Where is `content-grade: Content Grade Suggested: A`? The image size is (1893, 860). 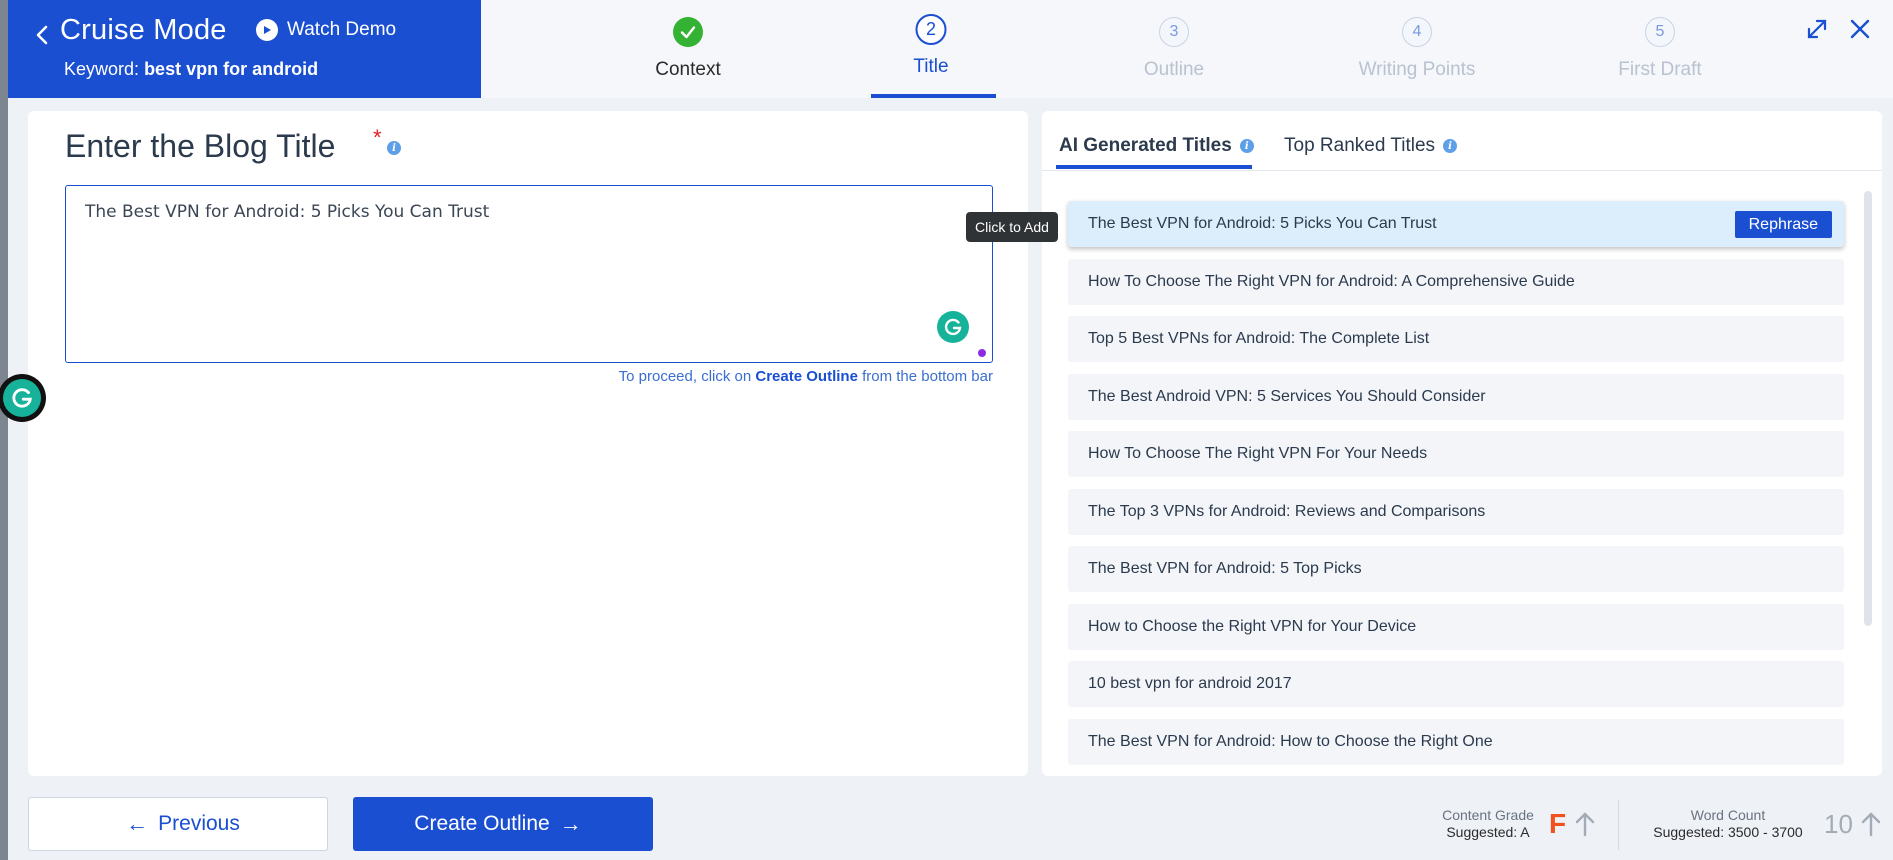 content-grade: Content Grade Suggested: A is located at coordinates (1488, 824).